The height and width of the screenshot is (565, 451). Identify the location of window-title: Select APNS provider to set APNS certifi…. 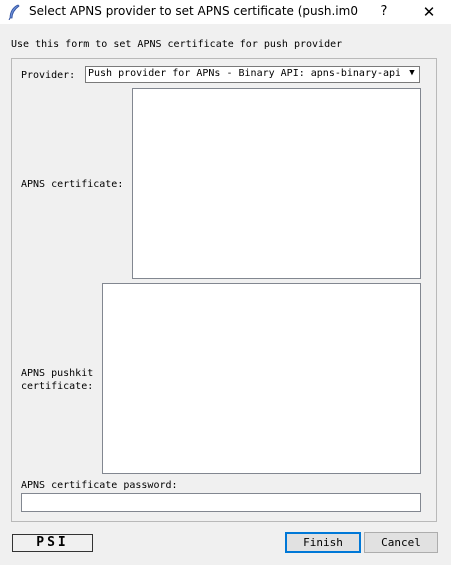
(194, 11).